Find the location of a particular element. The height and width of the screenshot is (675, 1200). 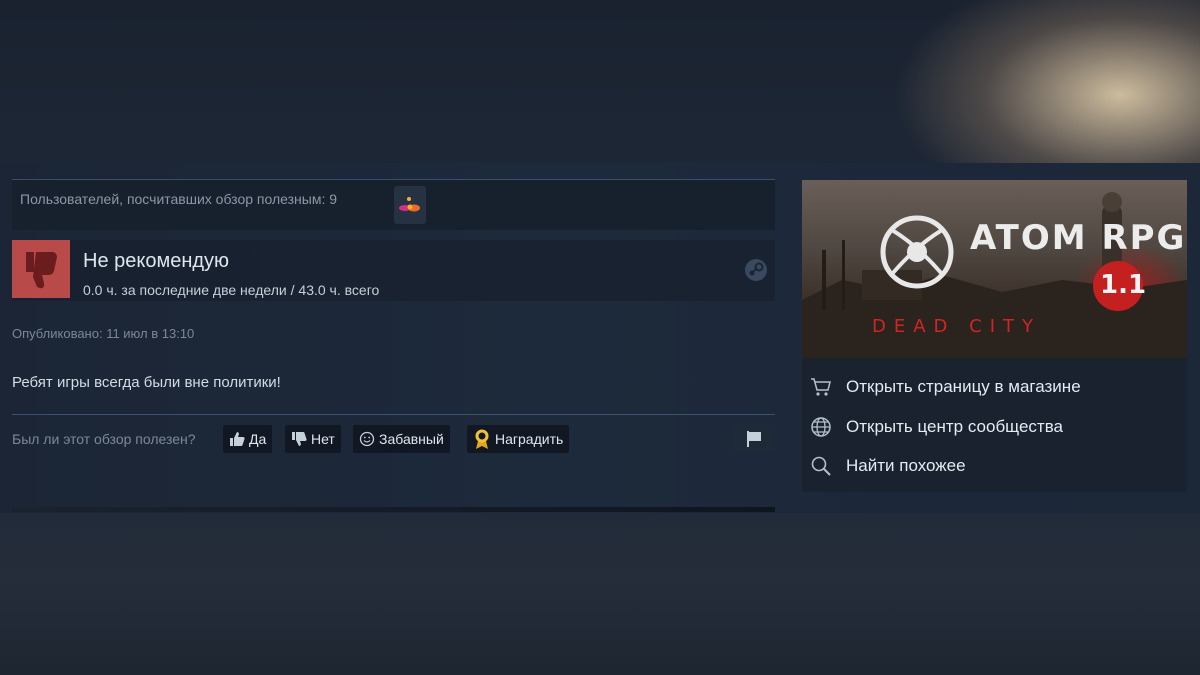

open-store-page-label: Открыть страницу в магазине is located at coordinates (963, 386).